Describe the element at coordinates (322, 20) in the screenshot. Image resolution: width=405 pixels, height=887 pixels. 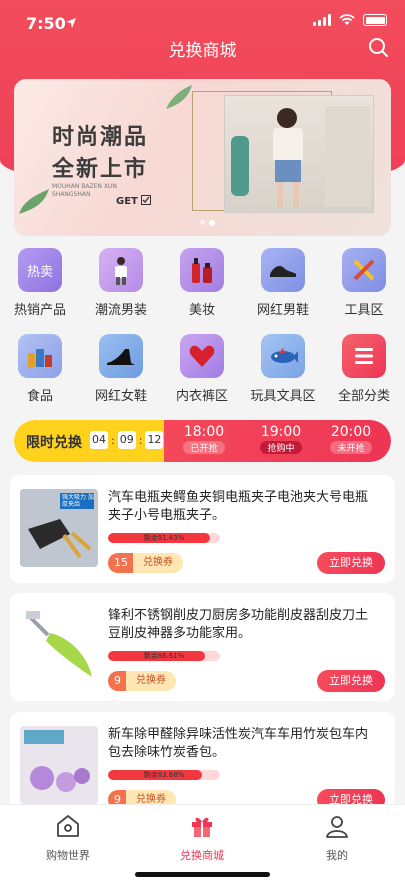
I see `signal-icon` at that location.